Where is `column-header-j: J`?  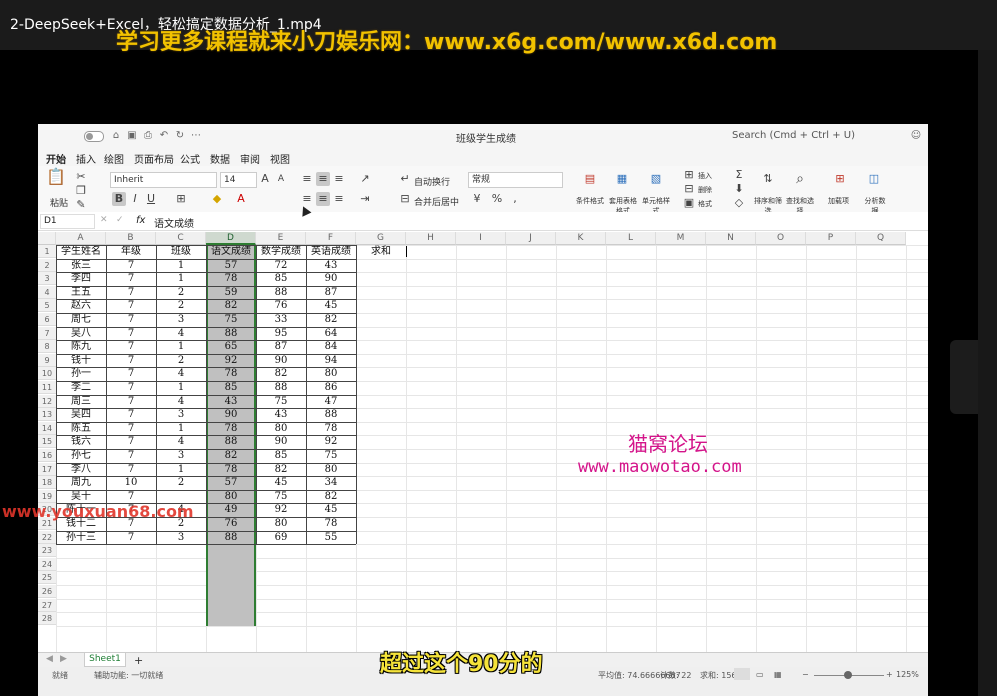
column-header-j: J is located at coordinates (531, 238).